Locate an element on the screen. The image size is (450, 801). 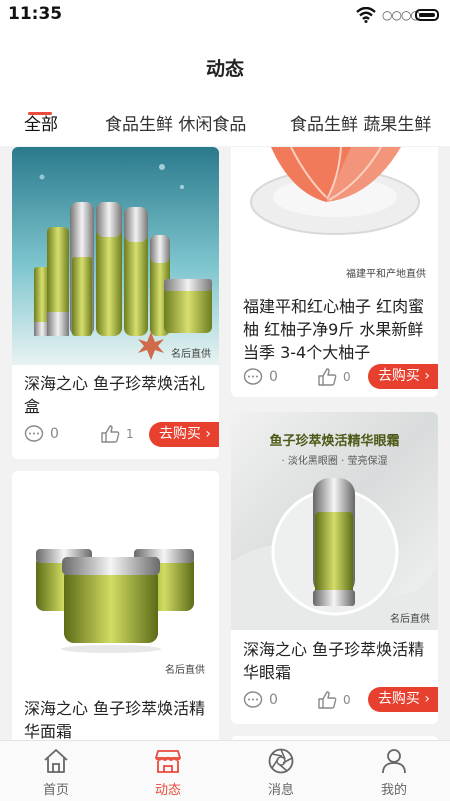
nav-feed: 动态 is located at coordinates (168, 771).